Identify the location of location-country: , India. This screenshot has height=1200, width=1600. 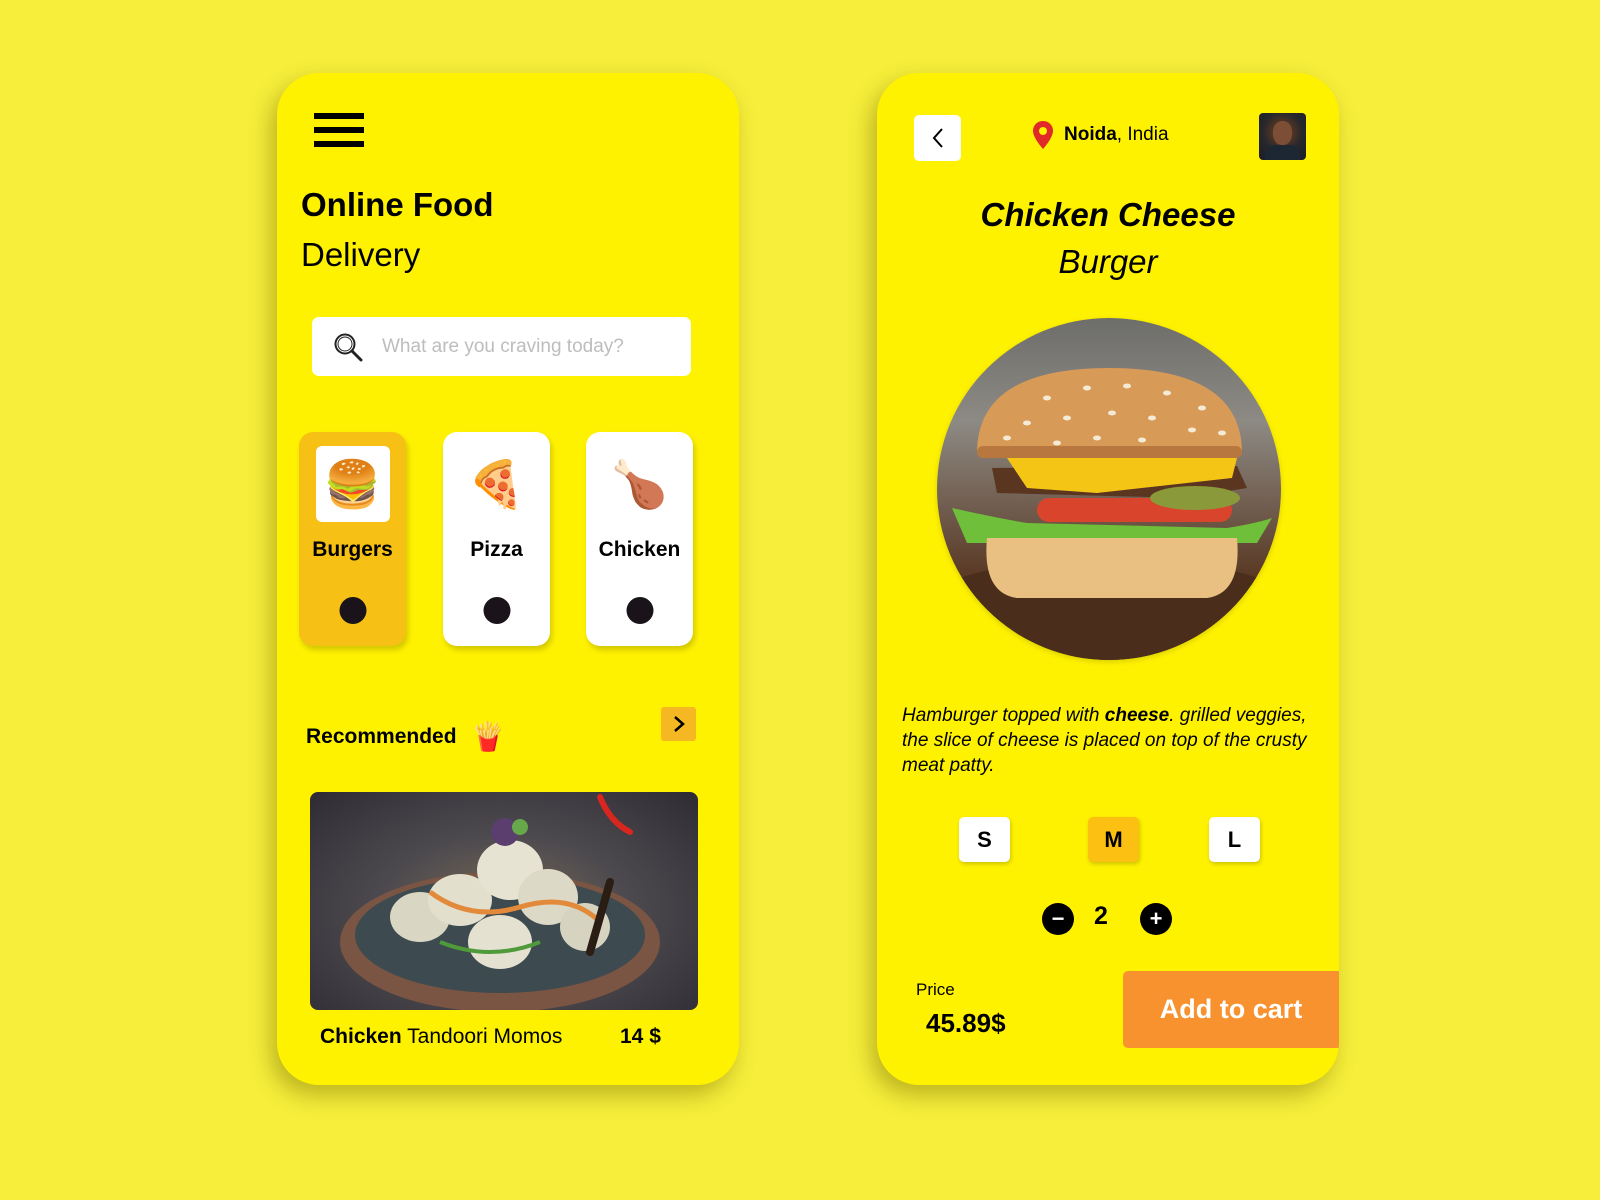
(1142, 134).